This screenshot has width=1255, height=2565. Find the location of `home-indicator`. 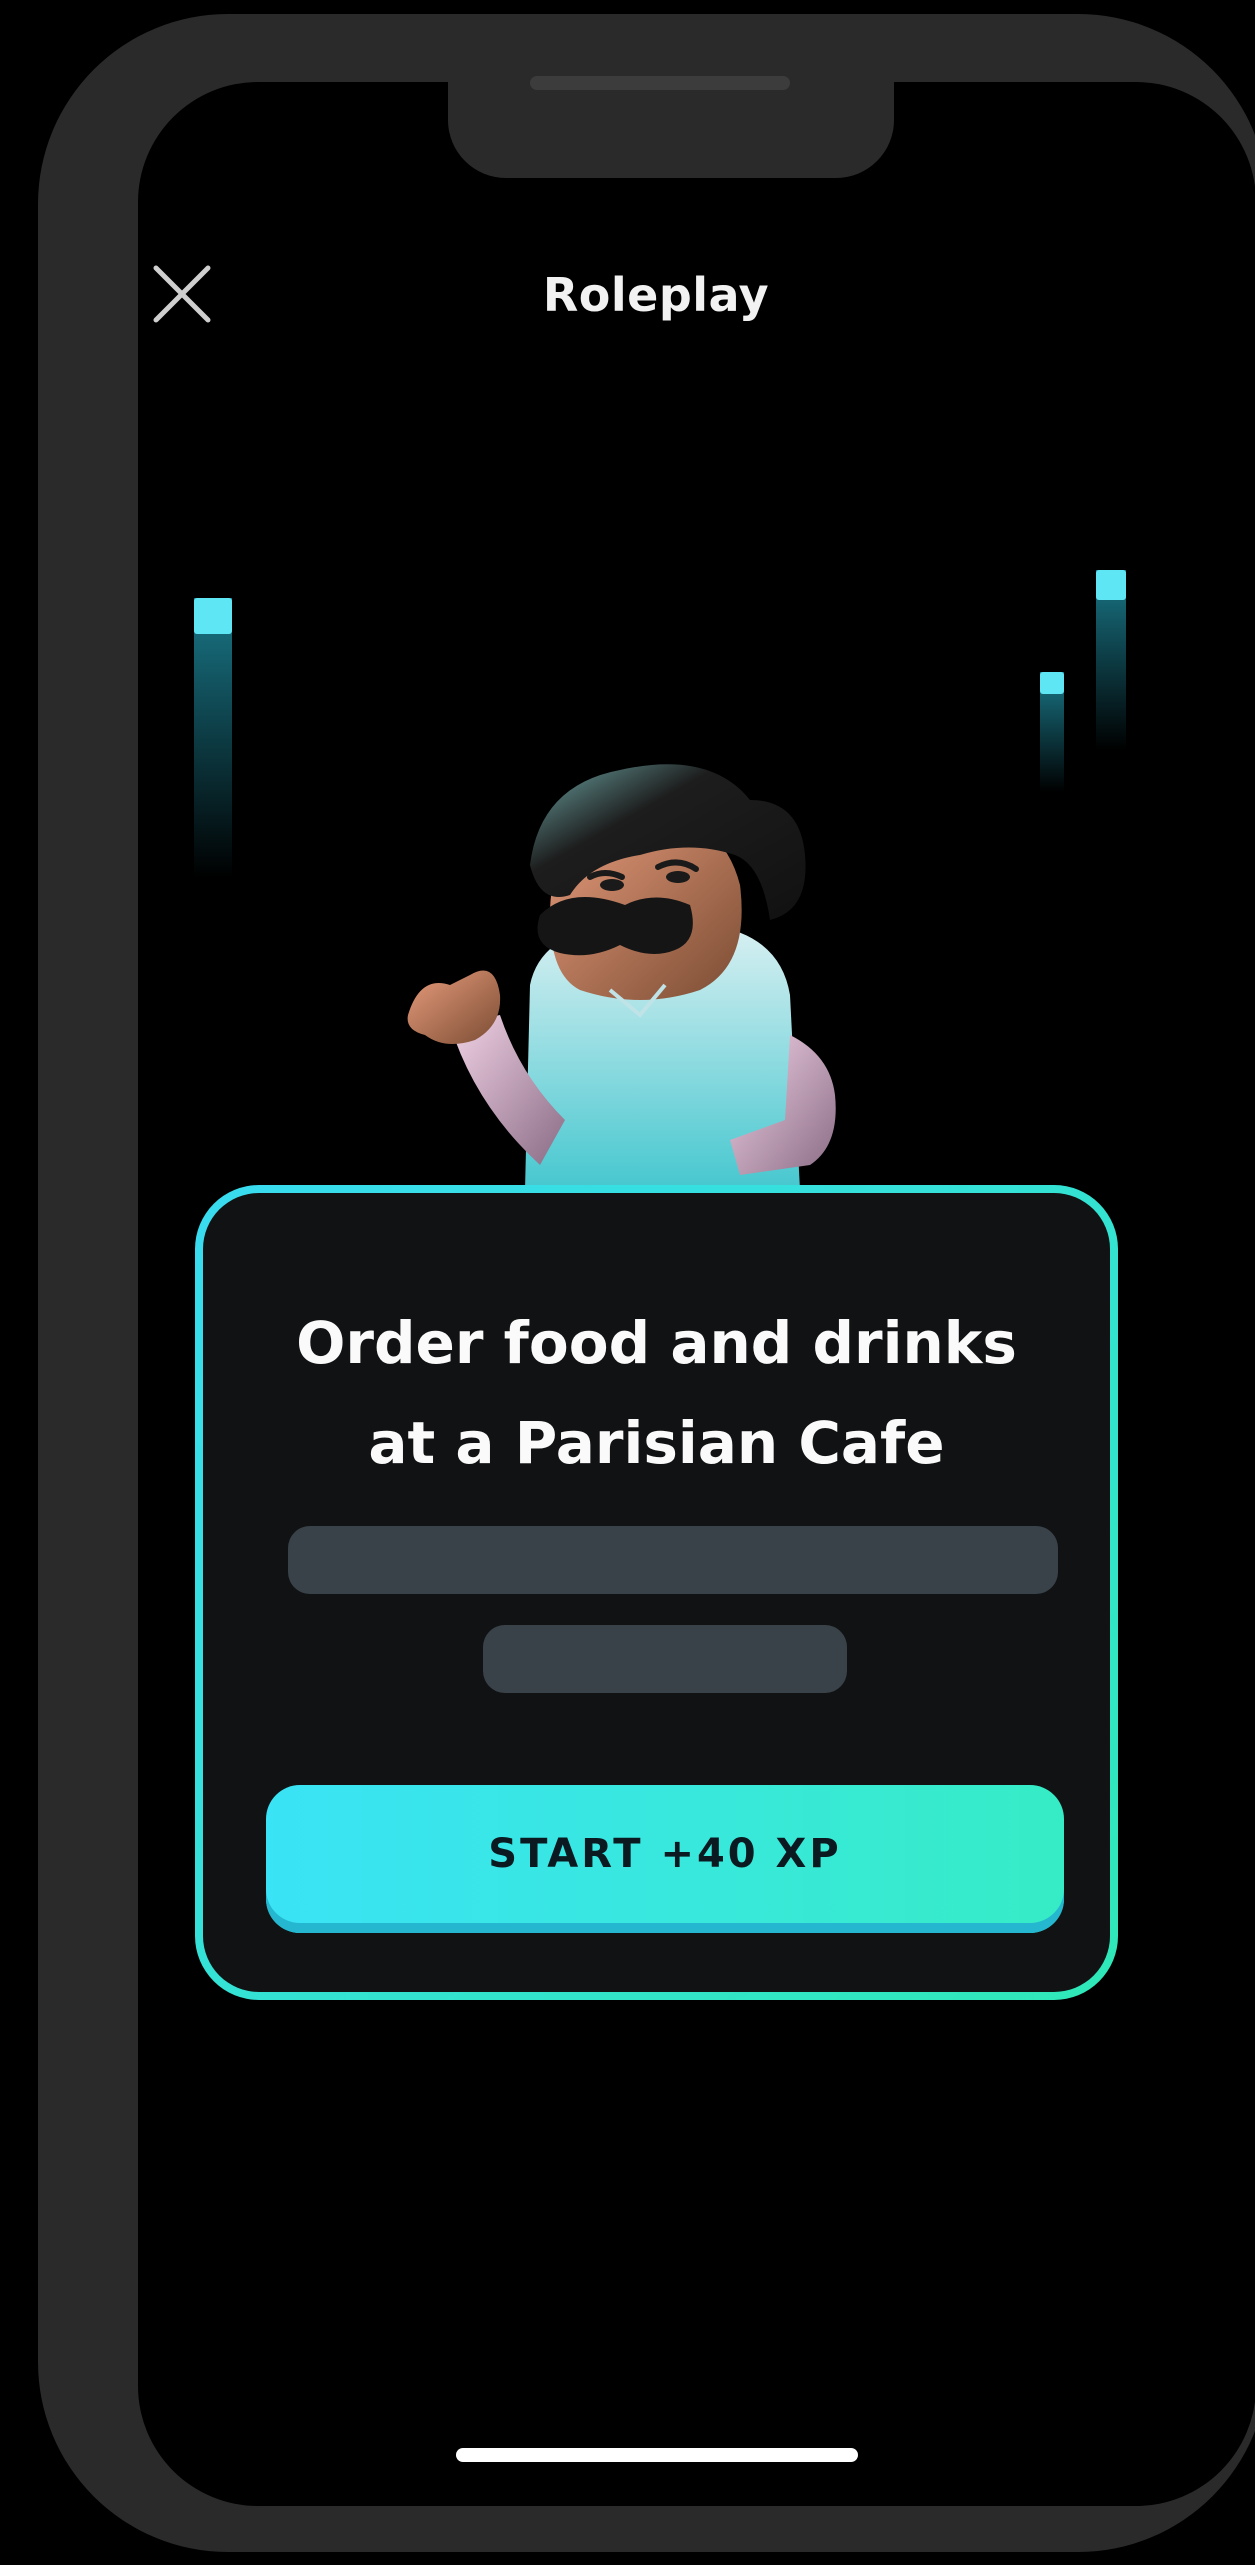

home-indicator is located at coordinates (657, 2455).